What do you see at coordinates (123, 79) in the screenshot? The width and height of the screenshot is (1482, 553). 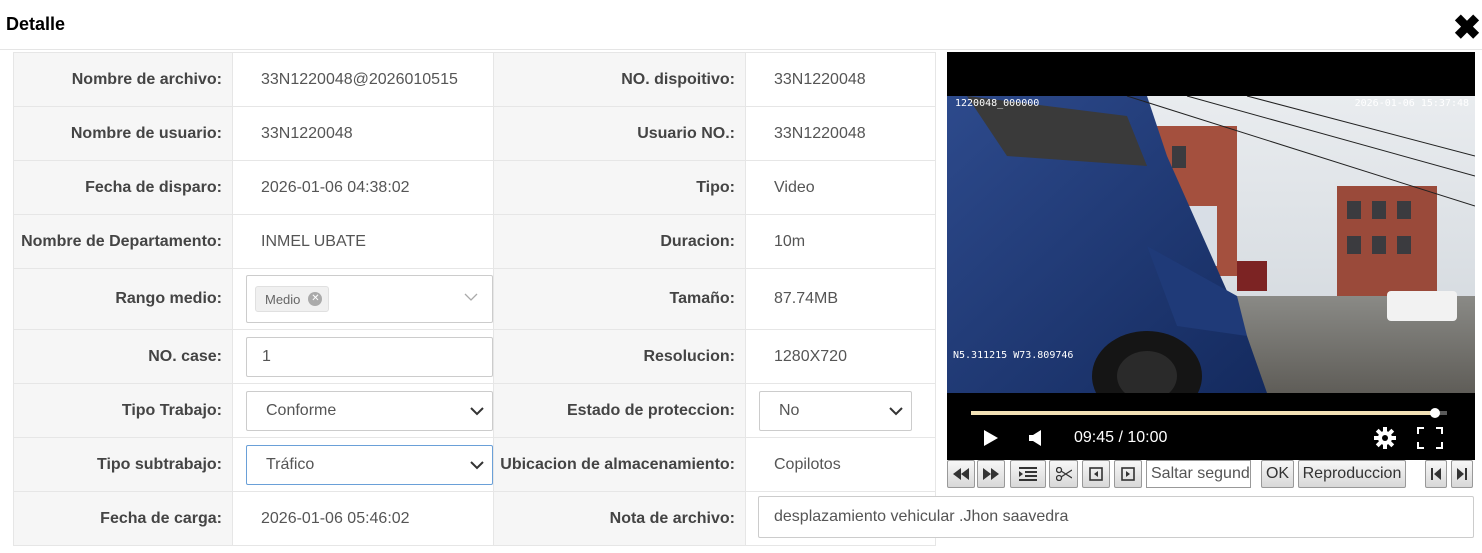 I see `file-name-label: Nombre de archivo:` at bounding box center [123, 79].